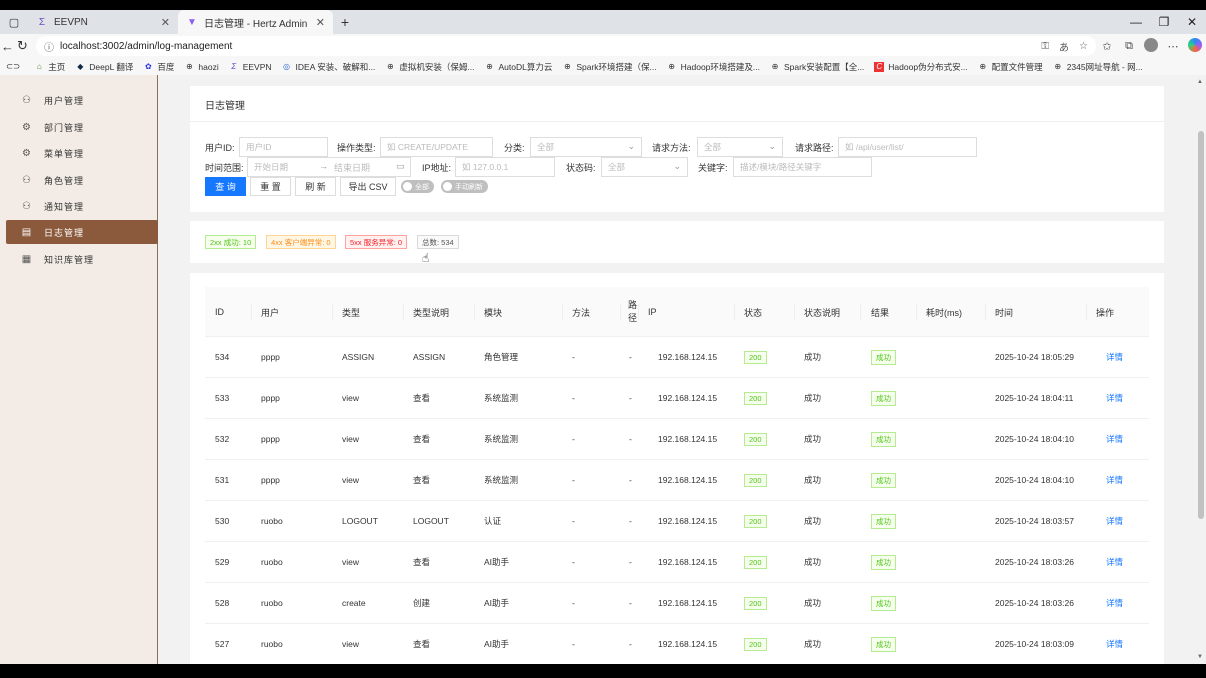 The height and width of the screenshot is (678, 1206). I want to click on star-icon: ☆, so click(1083, 46).